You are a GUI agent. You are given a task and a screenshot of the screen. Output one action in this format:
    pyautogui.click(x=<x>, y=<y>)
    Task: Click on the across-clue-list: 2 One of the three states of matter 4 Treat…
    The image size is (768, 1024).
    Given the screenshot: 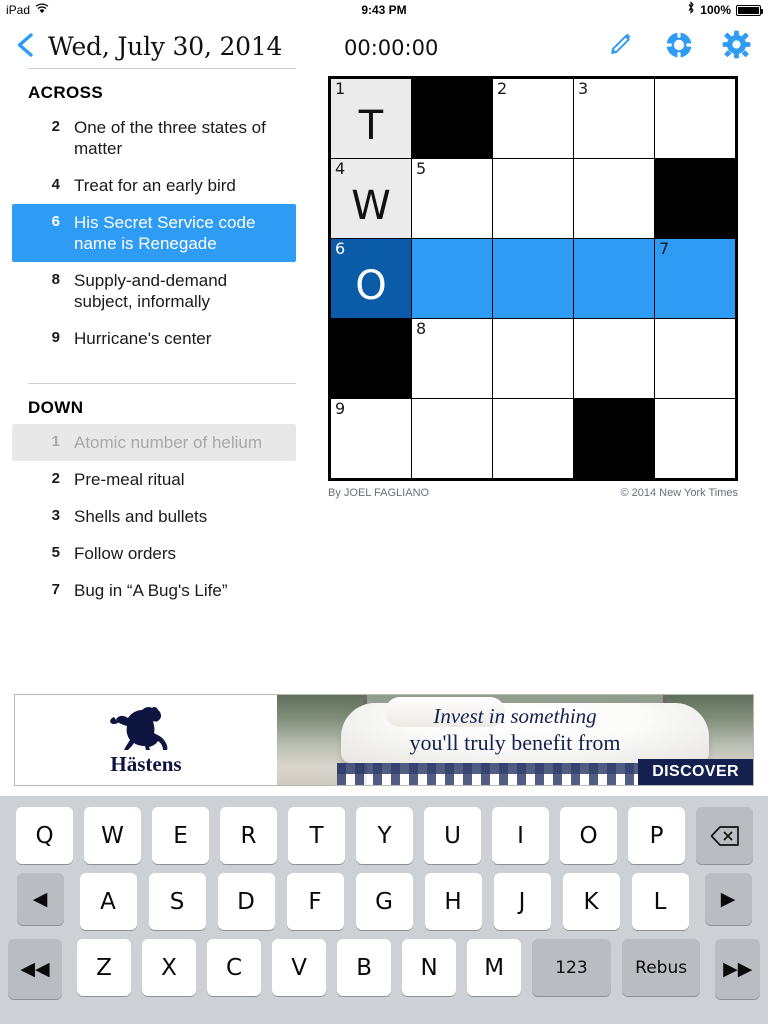 What is the action you would take?
    pyautogui.click(x=156, y=233)
    